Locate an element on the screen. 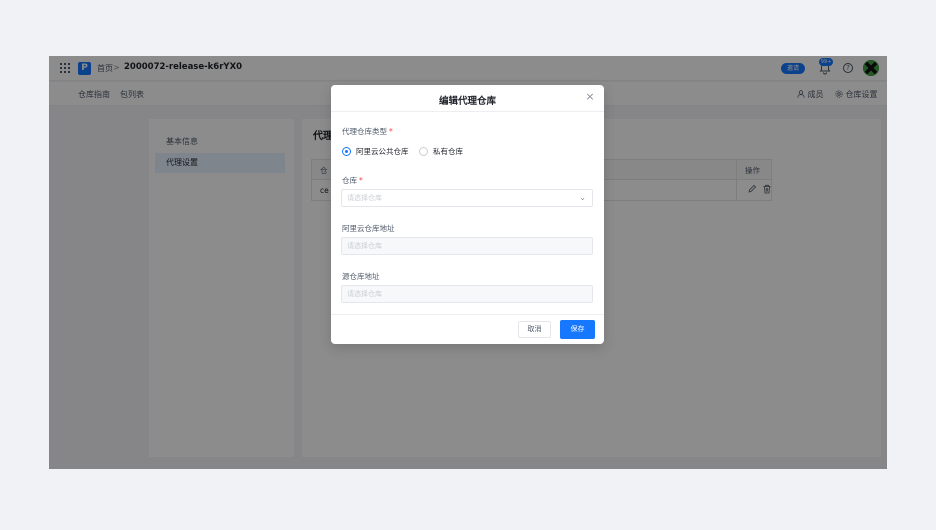  radio-private is located at coordinates (423, 151).